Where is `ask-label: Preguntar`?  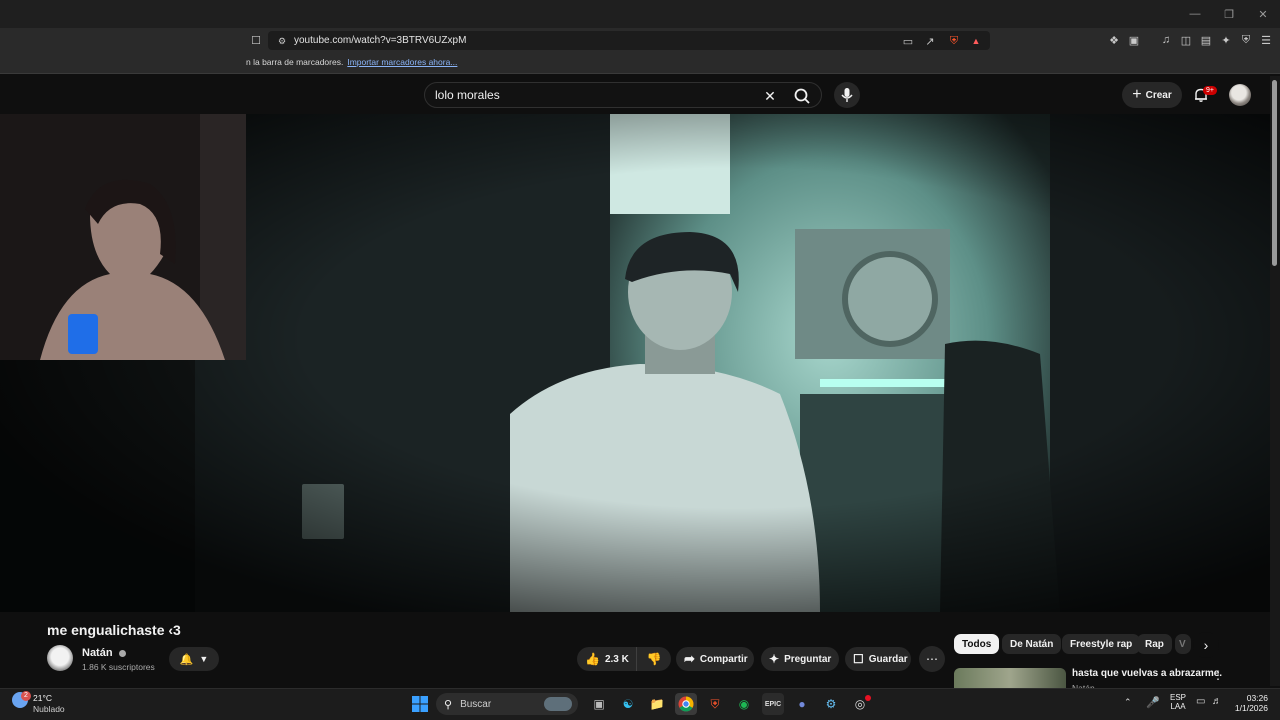 ask-label: Preguntar is located at coordinates (808, 659).